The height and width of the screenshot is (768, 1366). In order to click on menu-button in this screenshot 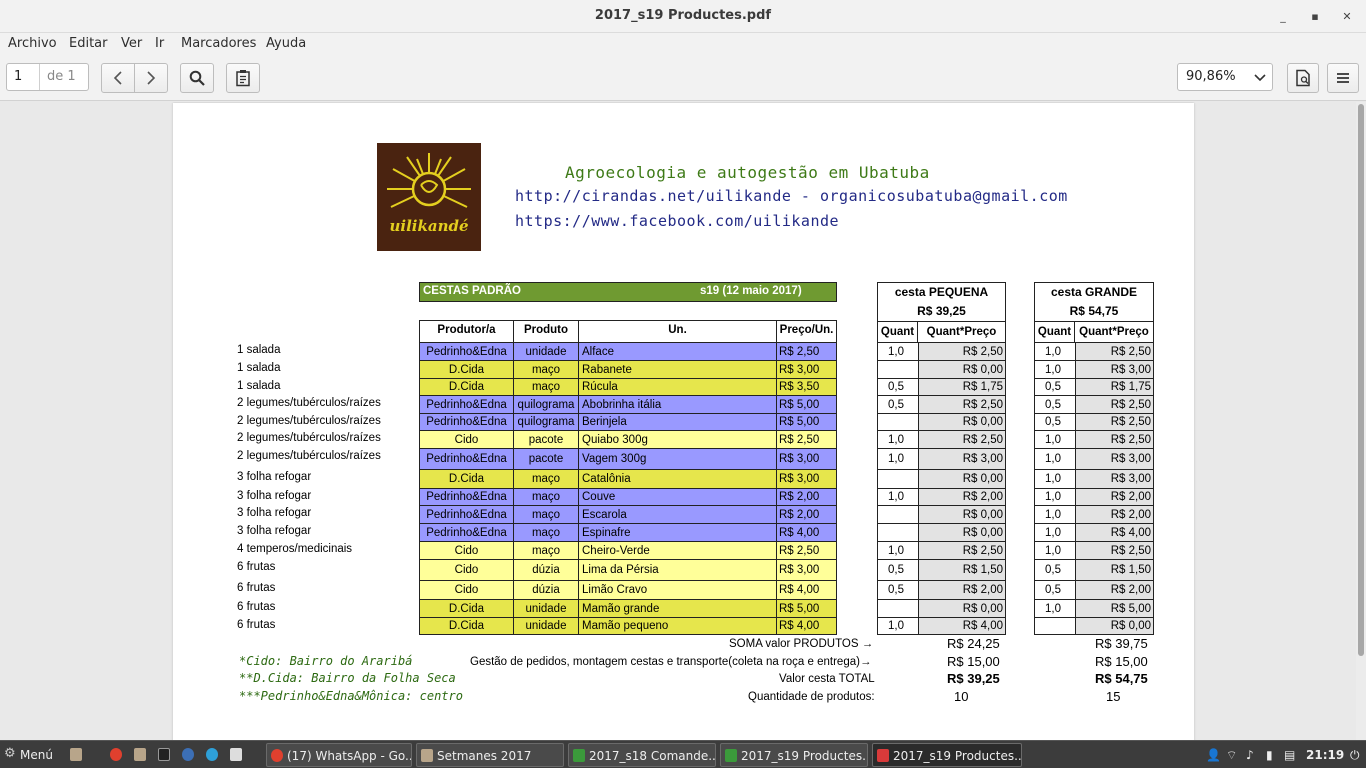, I will do `click(1343, 78)`.